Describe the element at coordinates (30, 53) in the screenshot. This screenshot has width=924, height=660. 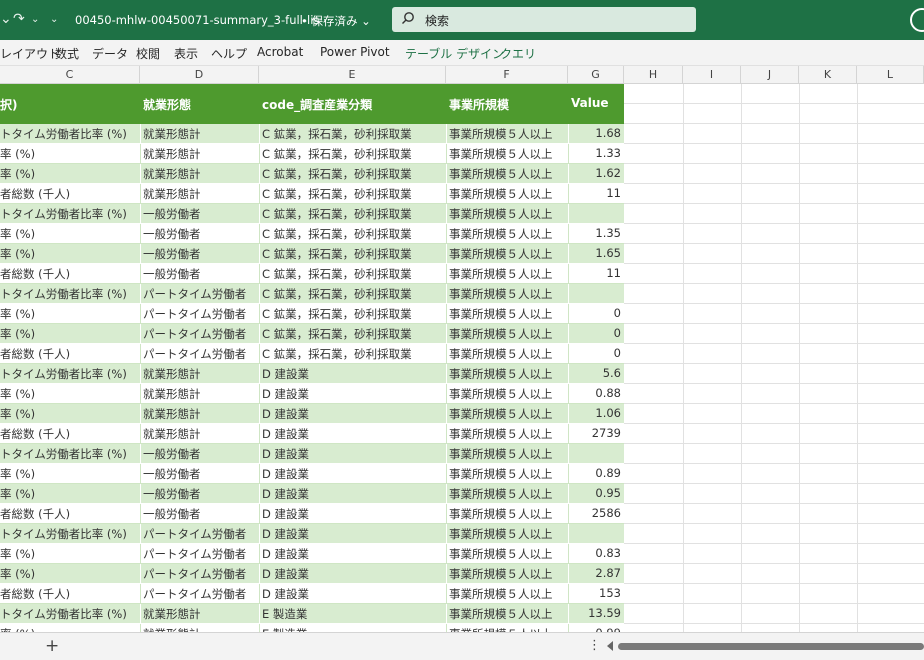
I see `tab-page-layout: レイアウト` at that location.